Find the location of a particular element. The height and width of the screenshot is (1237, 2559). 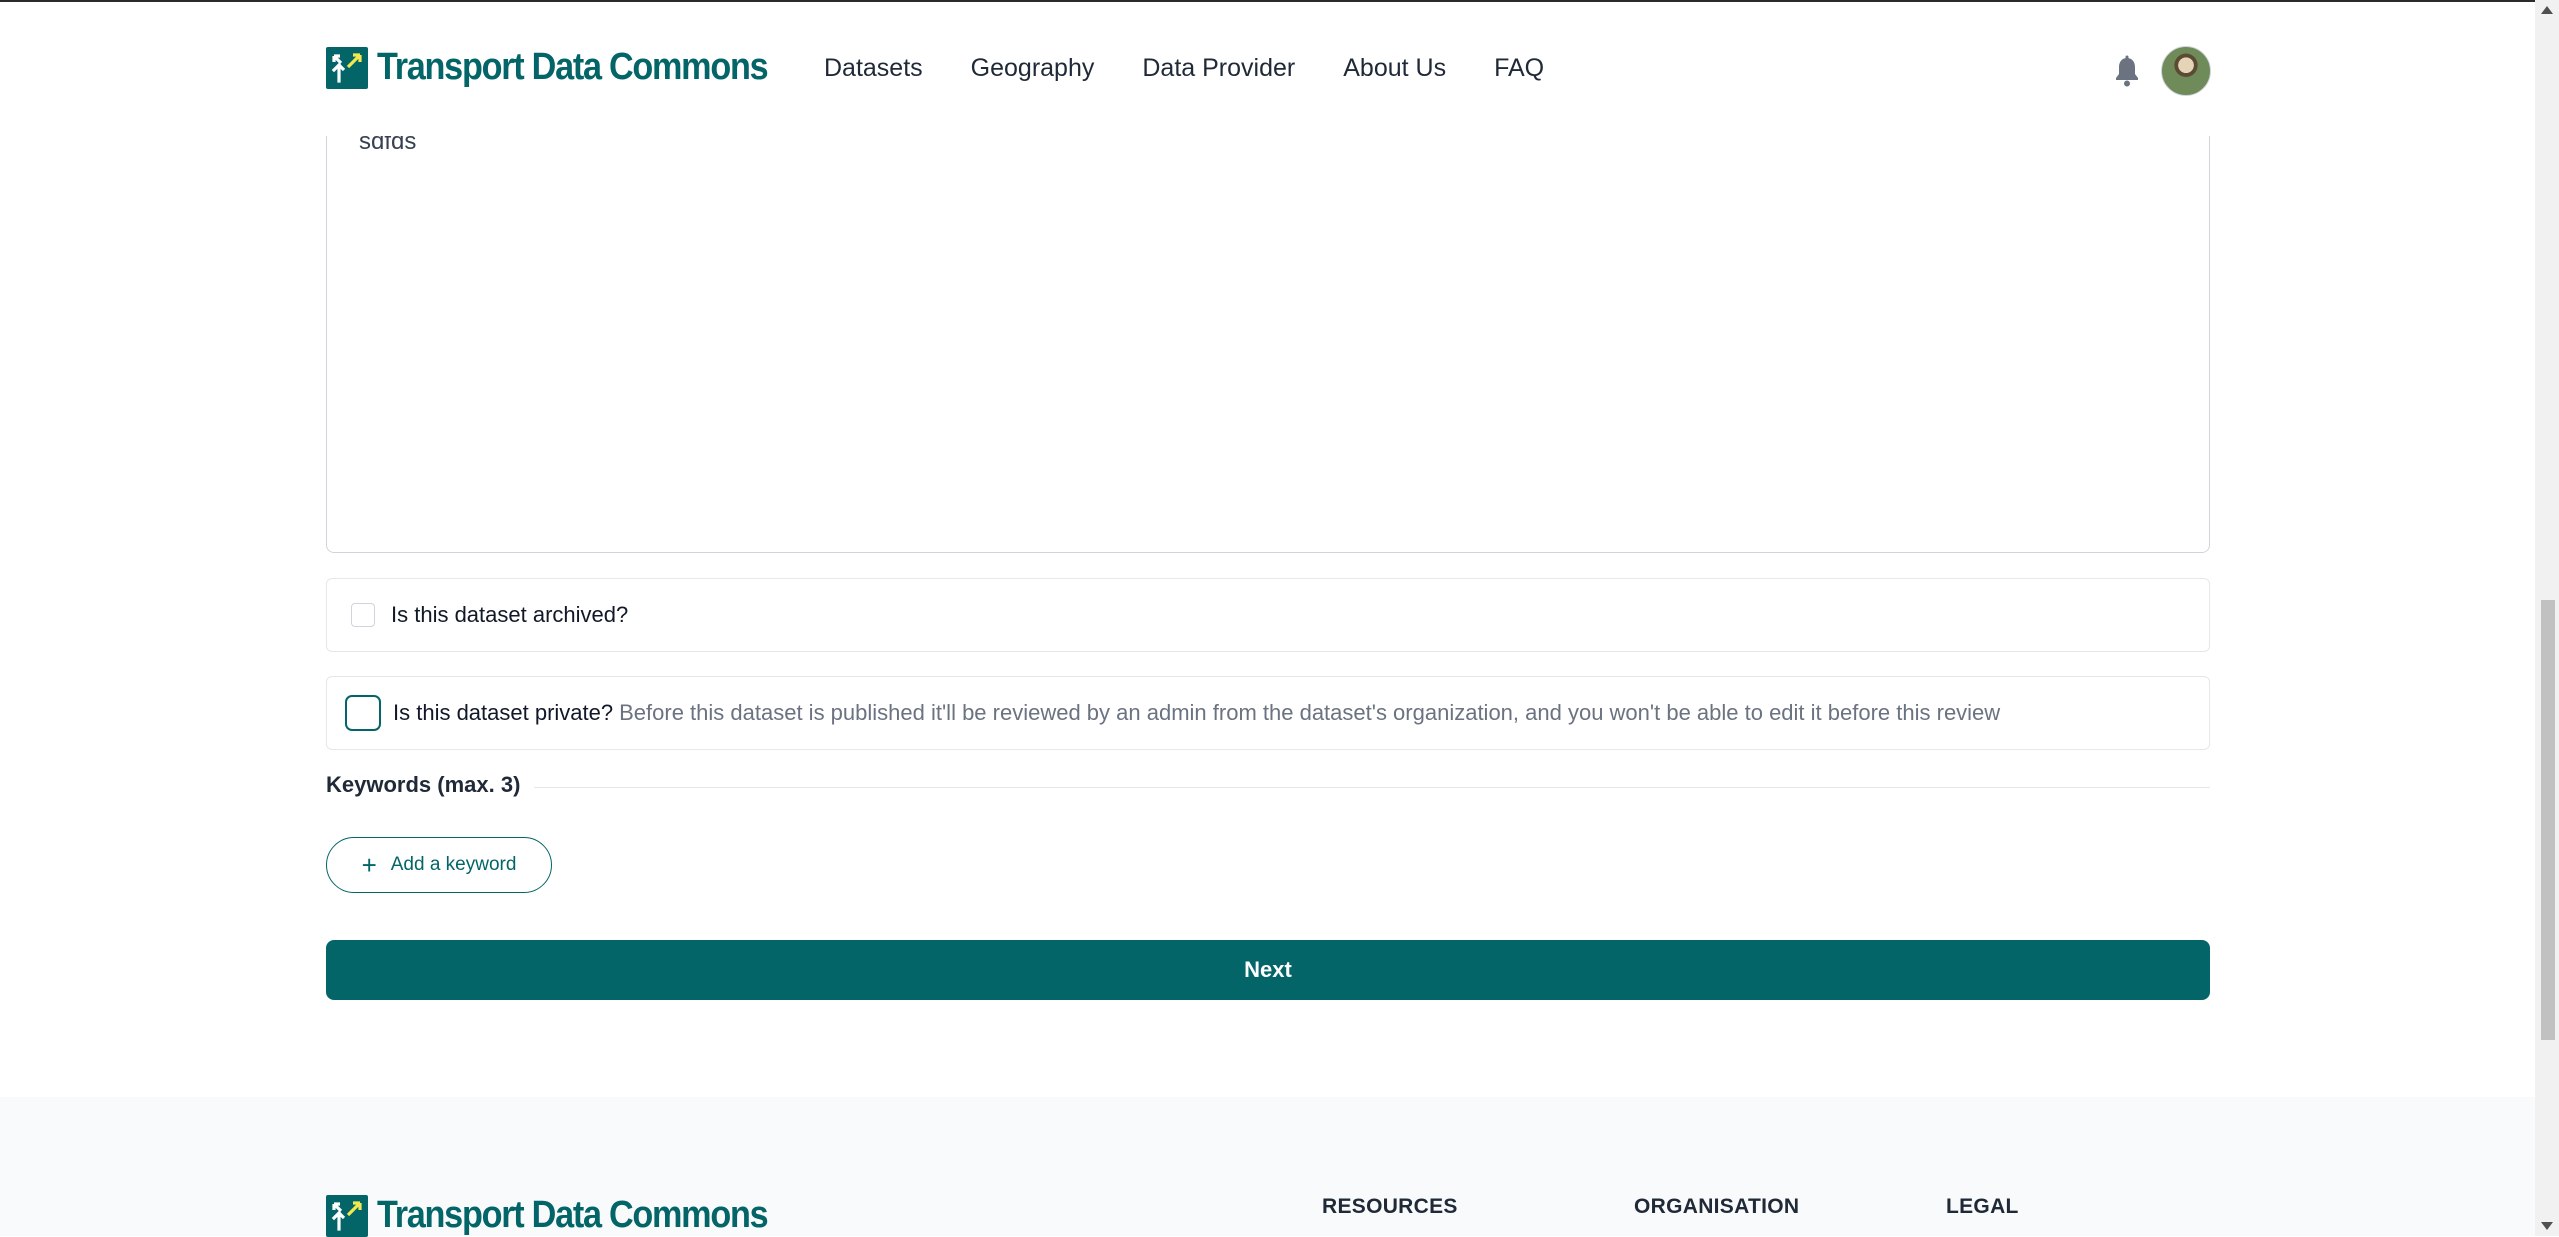

nav-about-us: About Us is located at coordinates (1394, 68).